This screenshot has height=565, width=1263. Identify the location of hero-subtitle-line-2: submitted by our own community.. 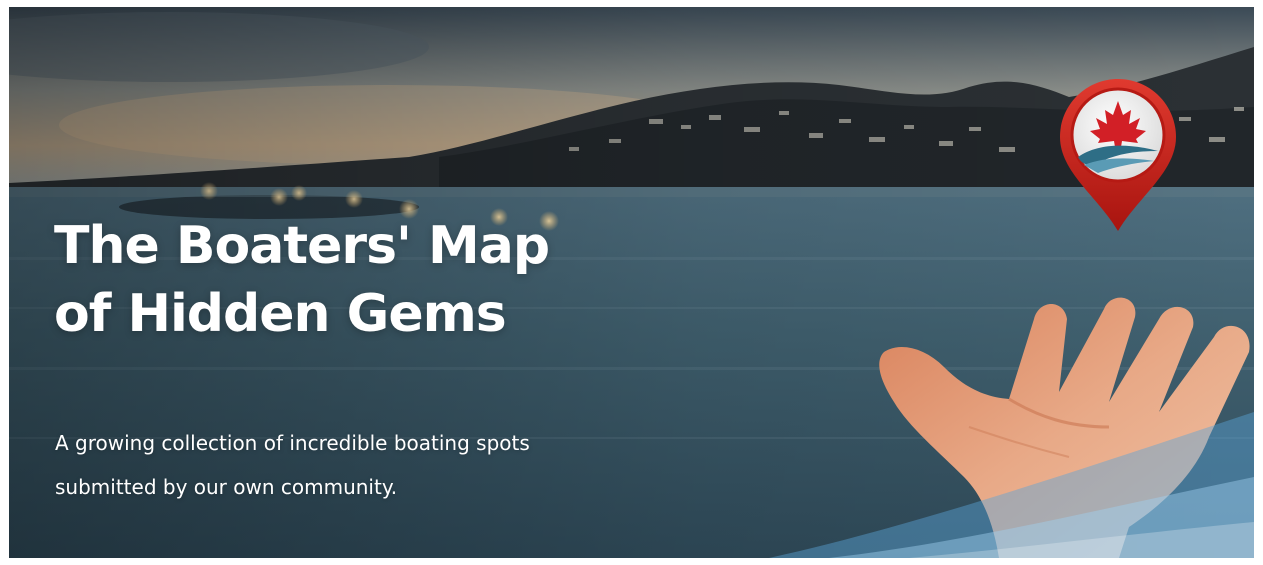
(226, 487).